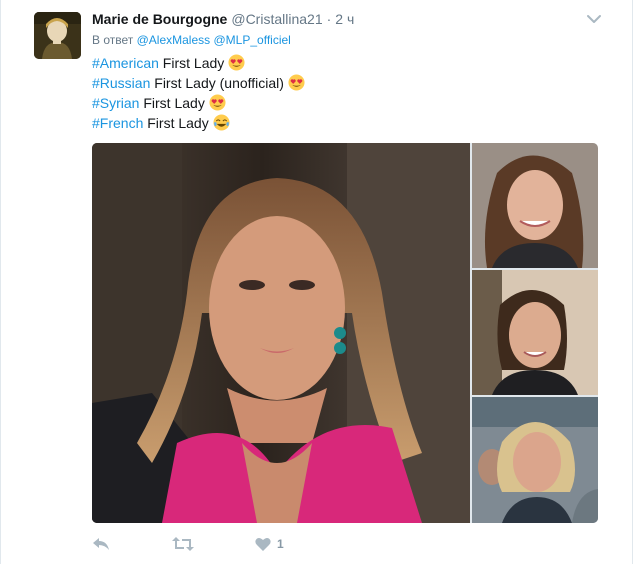 Image resolution: width=633 pixels, height=564 pixels. I want to click on like-button: 1, so click(269, 544).